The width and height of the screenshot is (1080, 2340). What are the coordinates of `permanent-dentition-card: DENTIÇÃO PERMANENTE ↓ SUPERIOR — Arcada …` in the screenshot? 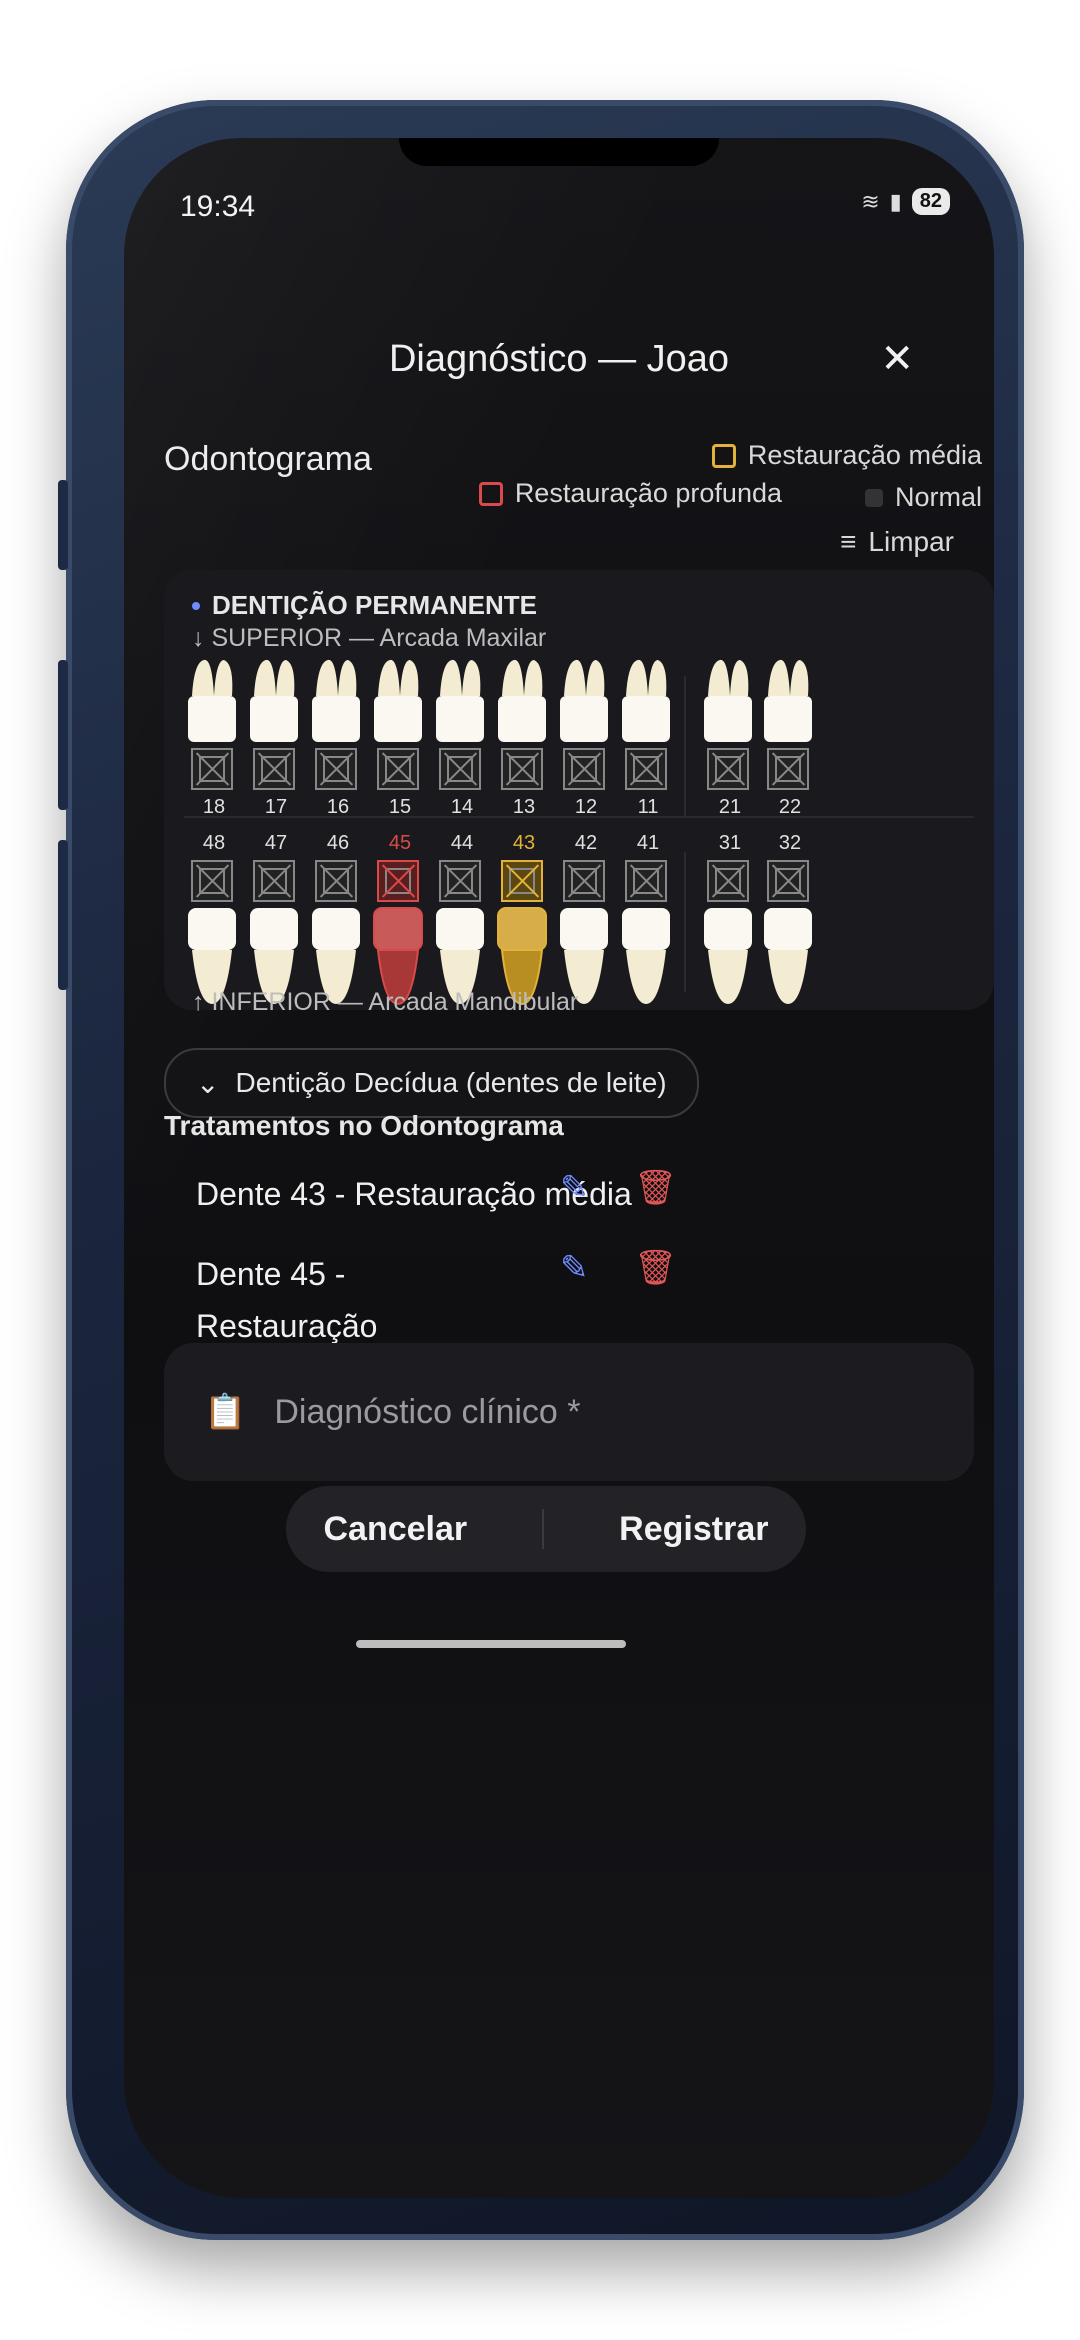 It's located at (579, 793).